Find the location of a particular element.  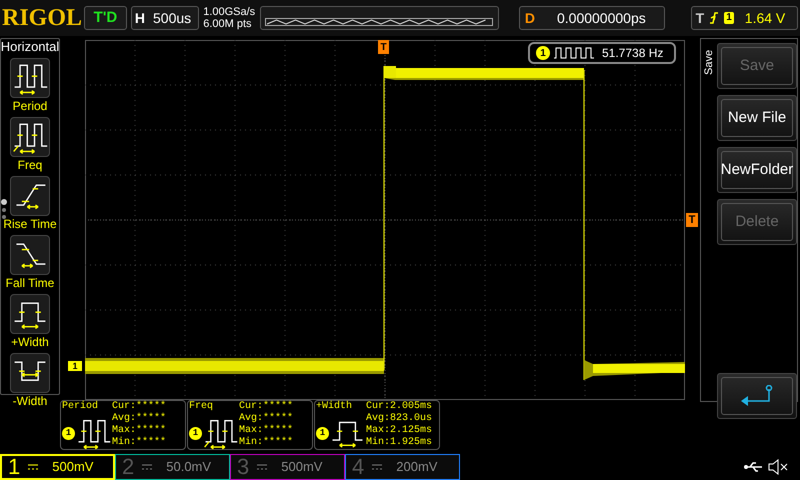

delay-value: 0.00000000ps is located at coordinates (601, 18).